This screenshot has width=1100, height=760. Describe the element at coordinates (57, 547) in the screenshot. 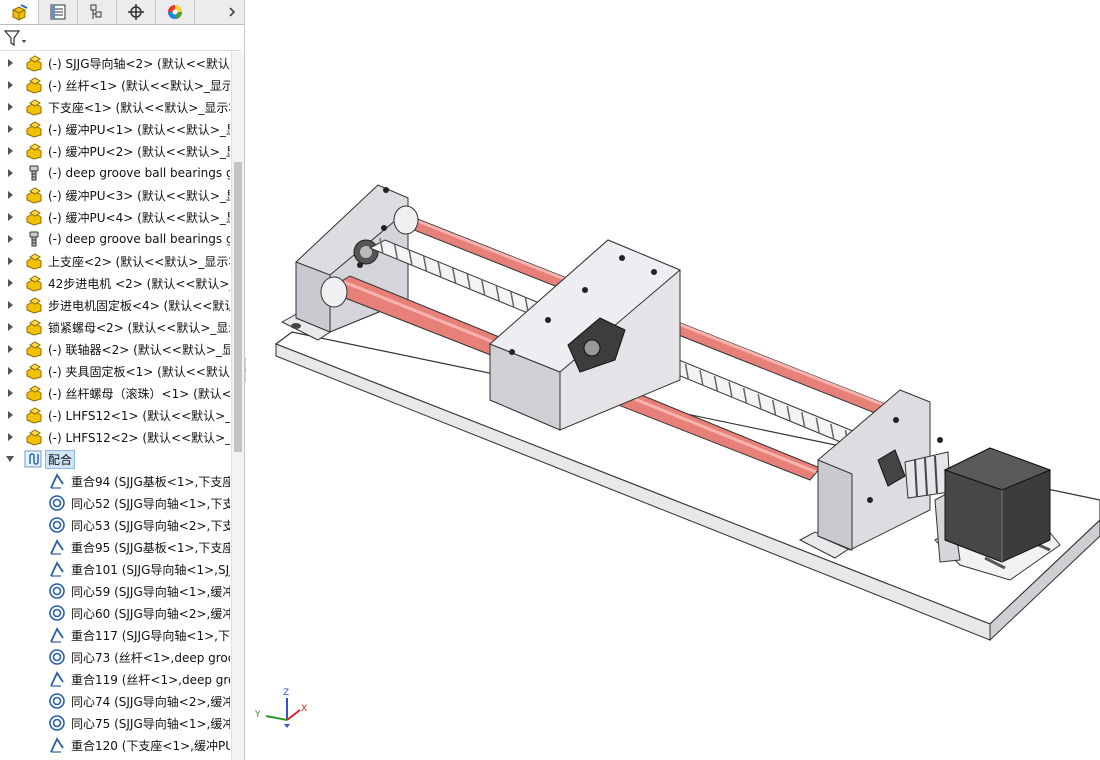

I see `coincident-icon` at that location.